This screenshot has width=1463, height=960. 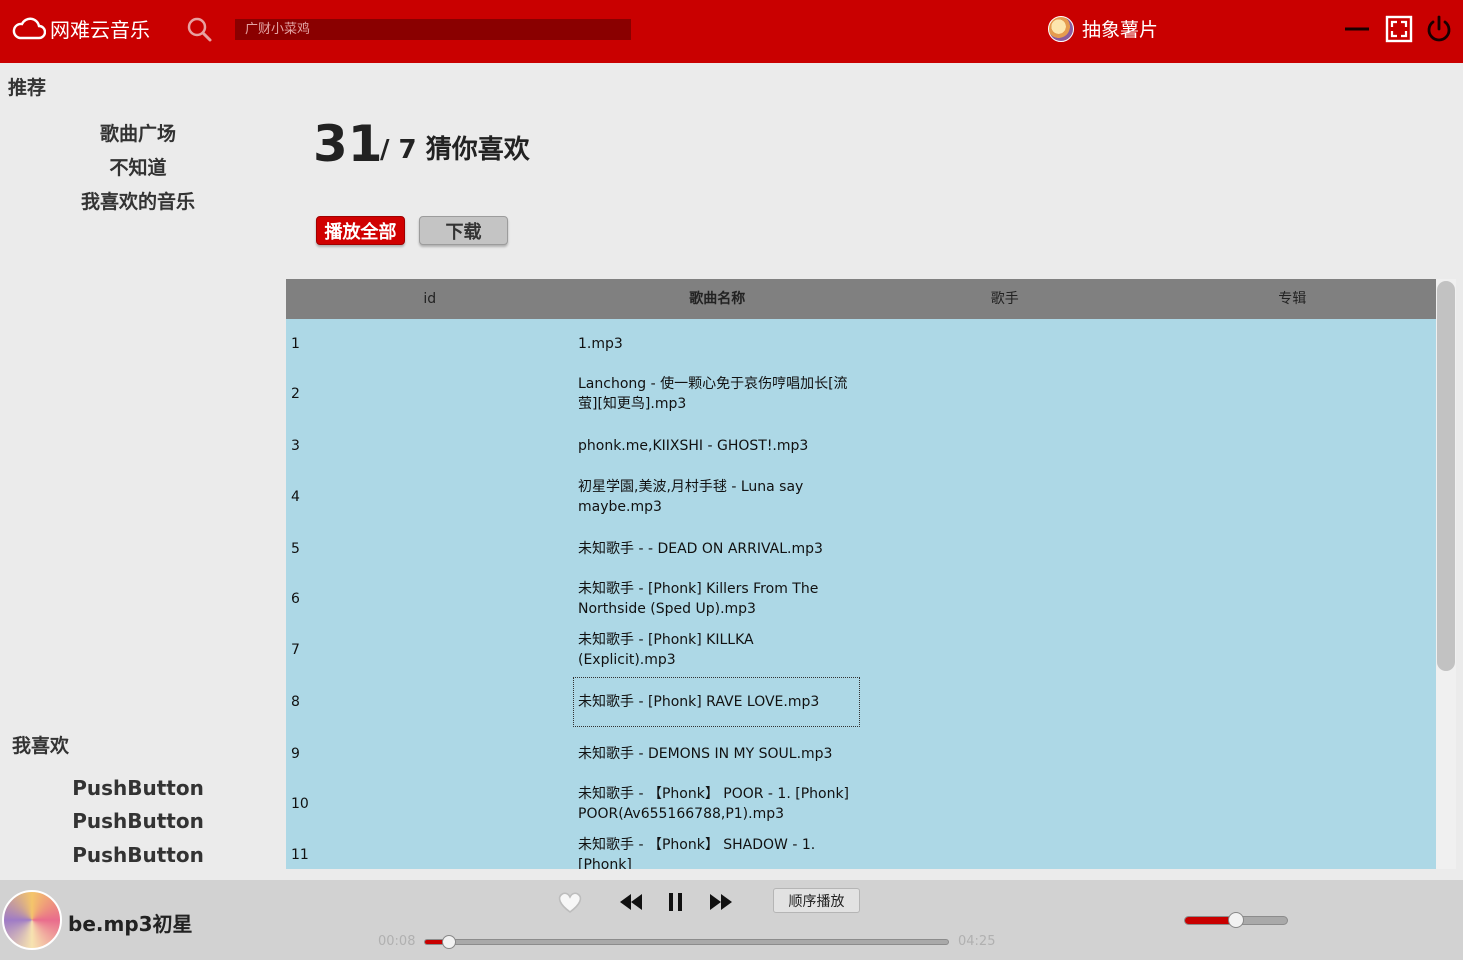 What do you see at coordinates (861, 393) in the screenshot?
I see `table-row: 2 Lanchong - 使一颗心免于哀伤哼唱加长[流萤][知更鸟].mp3` at bounding box center [861, 393].